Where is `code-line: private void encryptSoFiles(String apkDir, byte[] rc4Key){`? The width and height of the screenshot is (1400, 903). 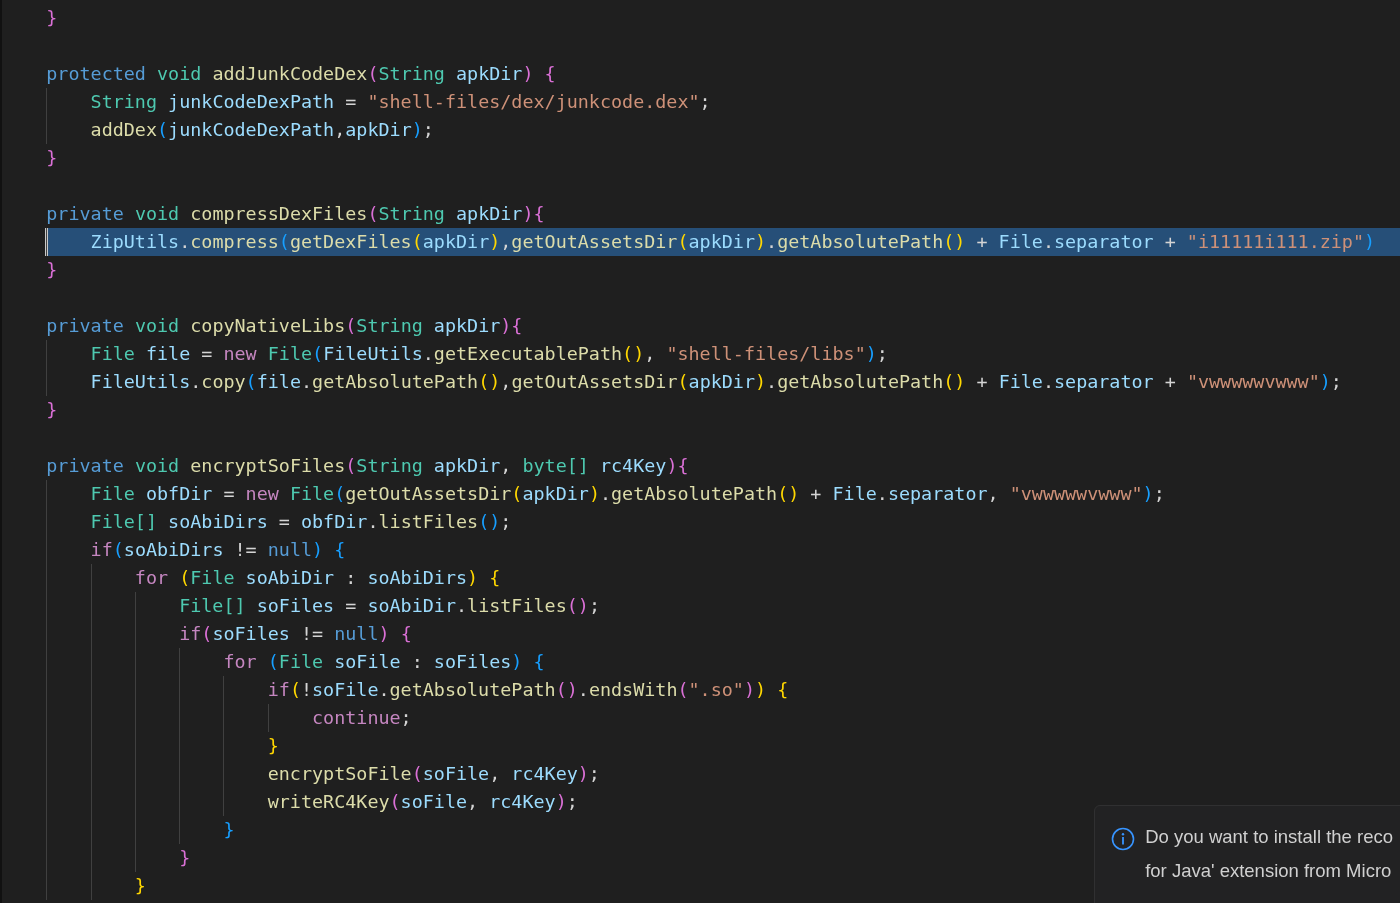
code-line: private void encryptSoFiles(String apkDir, byte[] rc4Key){ is located at coordinates (367, 466).